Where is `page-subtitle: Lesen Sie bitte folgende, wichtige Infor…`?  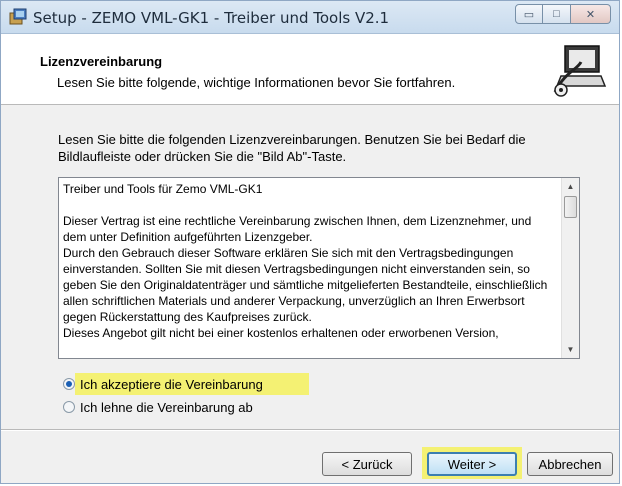 page-subtitle: Lesen Sie bitte folgende, wichtige Infor… is located at coordinates (256, 82).